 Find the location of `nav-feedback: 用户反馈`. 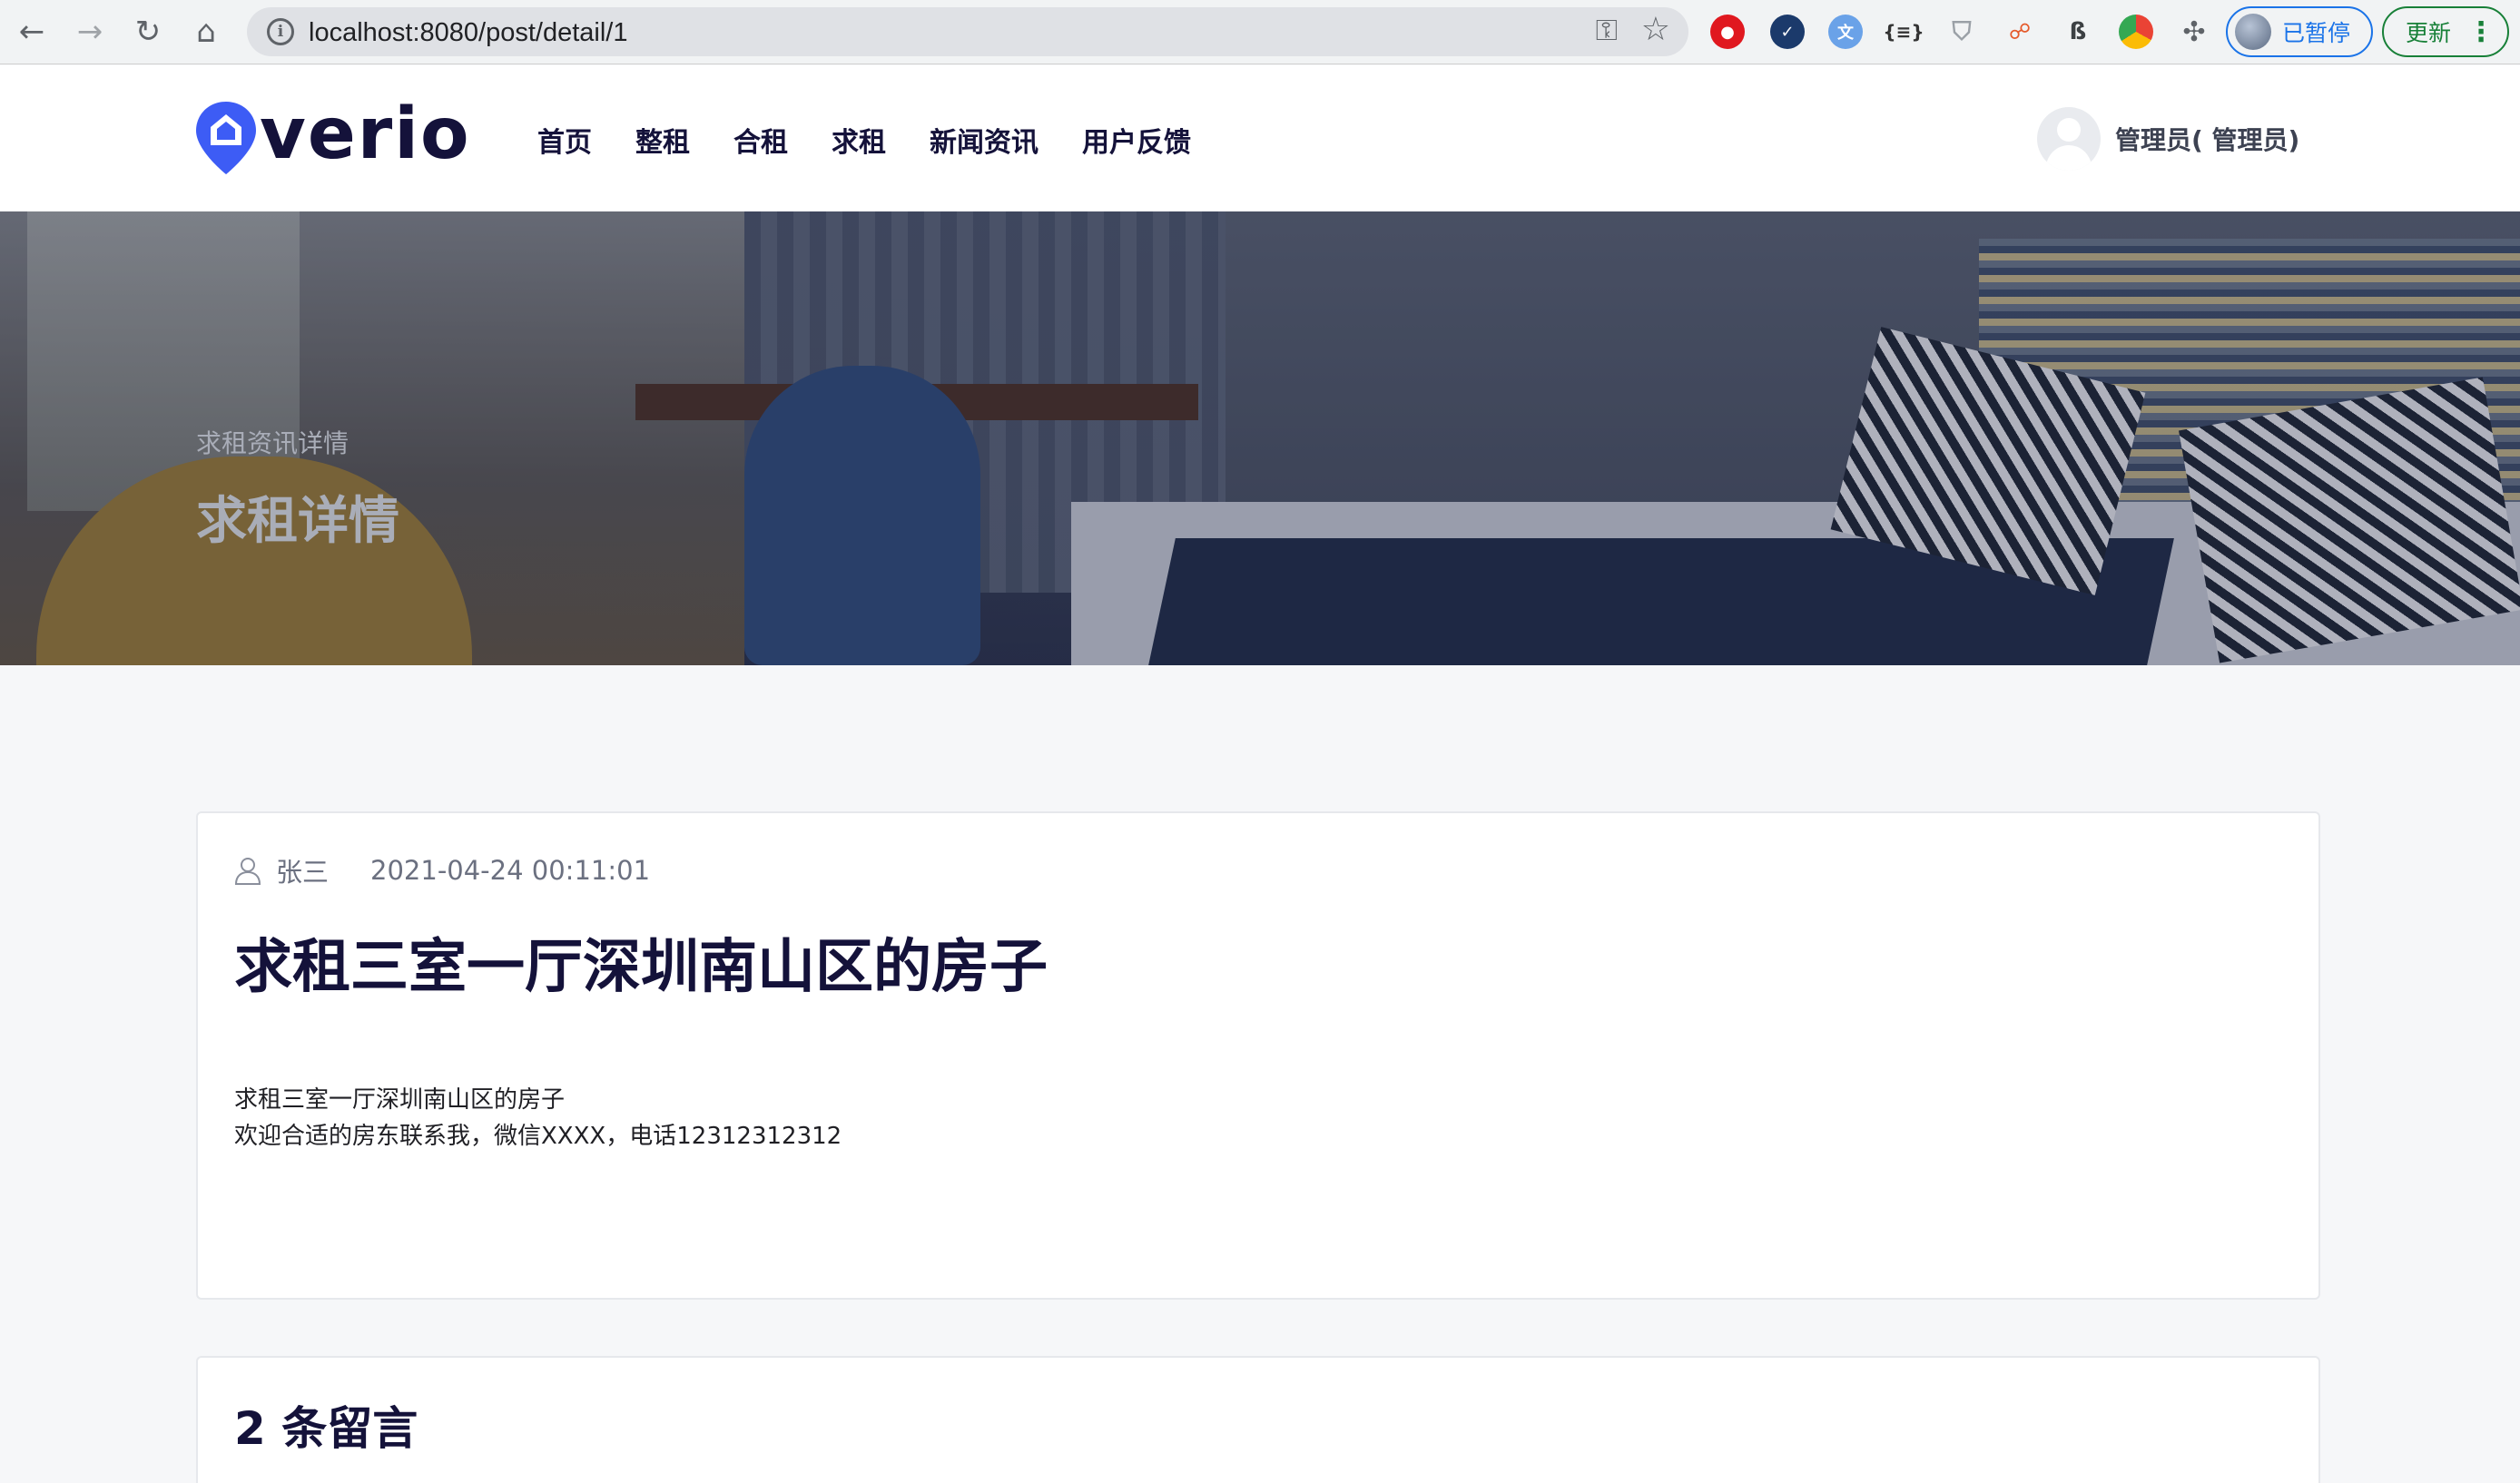

nav-feedback: 用户反馈 is located at coordinates (1136, 140).